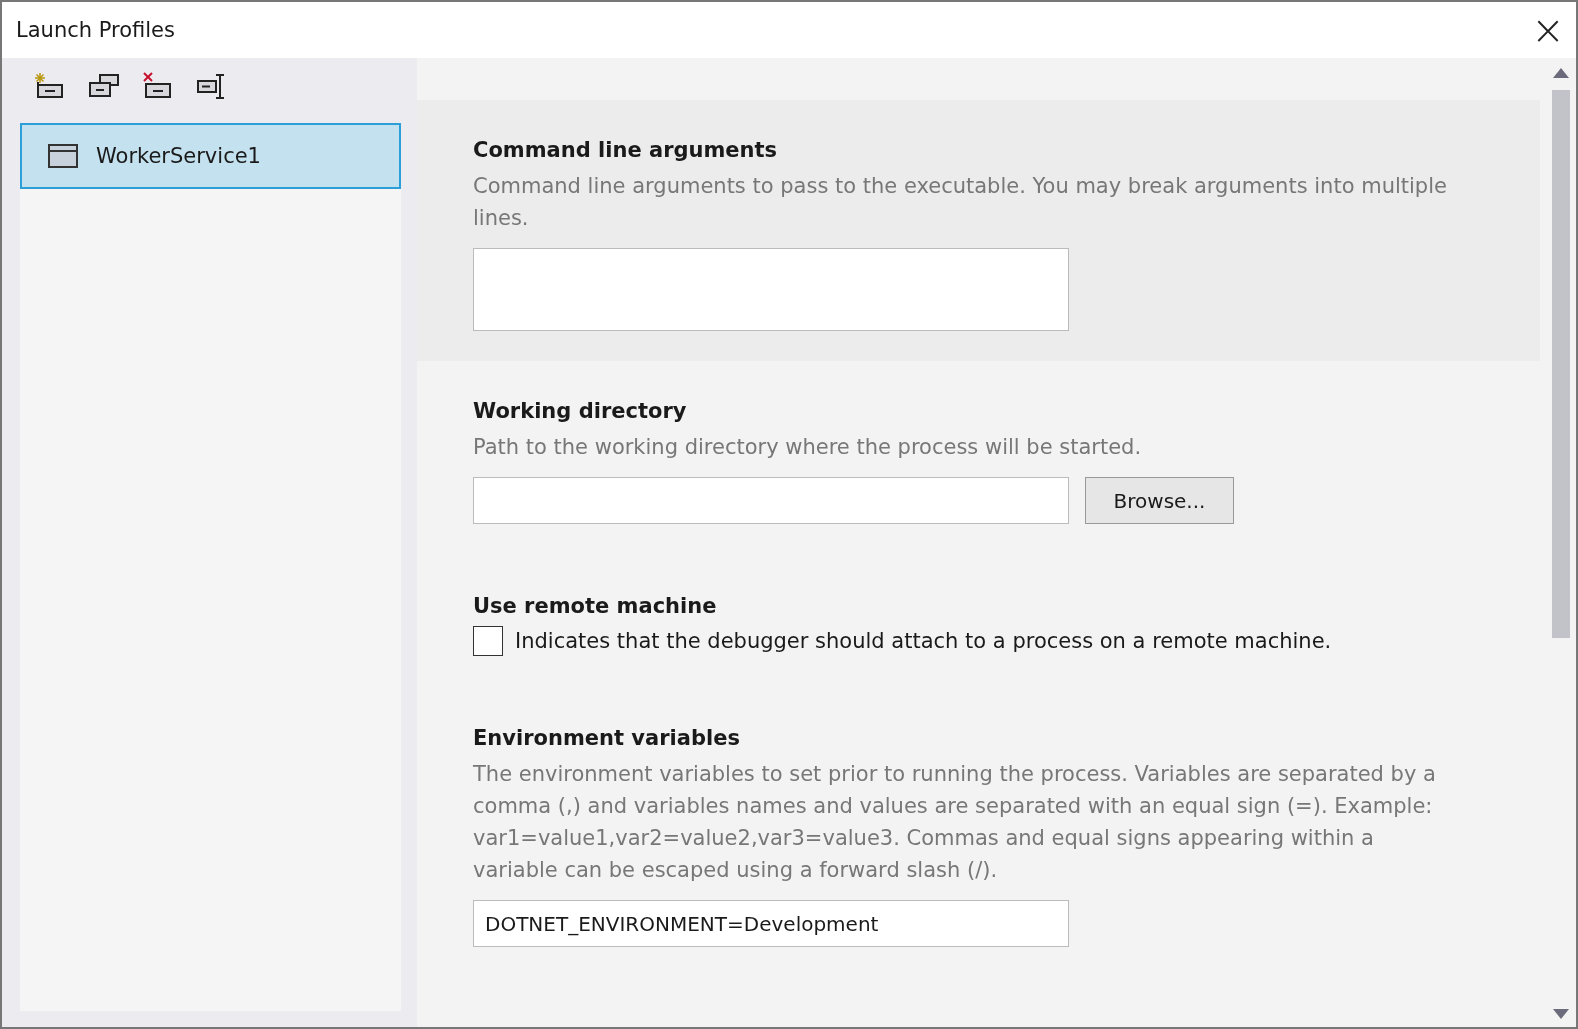  What do you see at coordinates (923, 641) in the screenshot?
I see `checkbox-label: Indicates that the debugger should attach to a process on a remote machine.` at bounding box center [923, 641].